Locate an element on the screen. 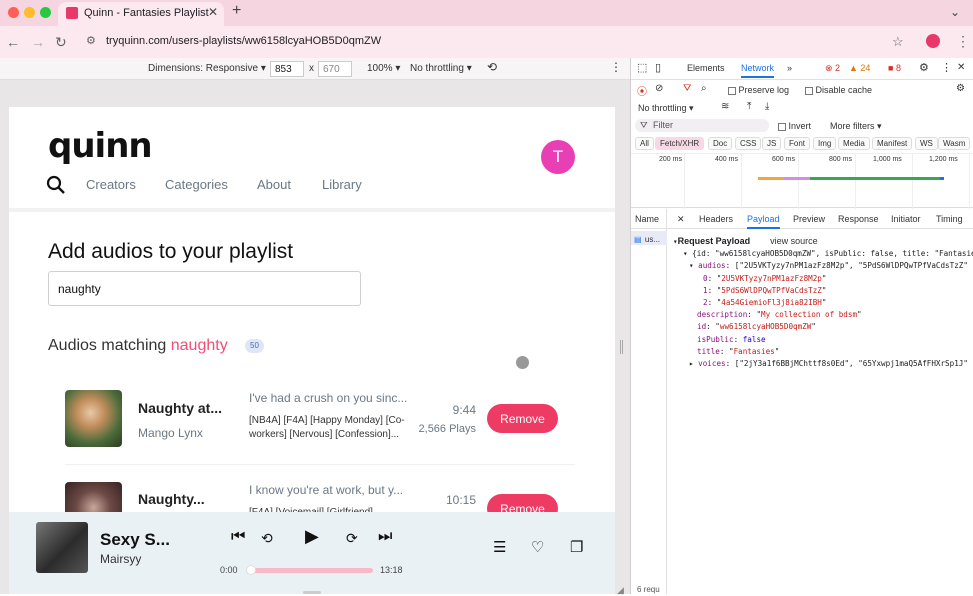 The image size is (973, 596). type-font: Font is located at coordinates (797, 143).